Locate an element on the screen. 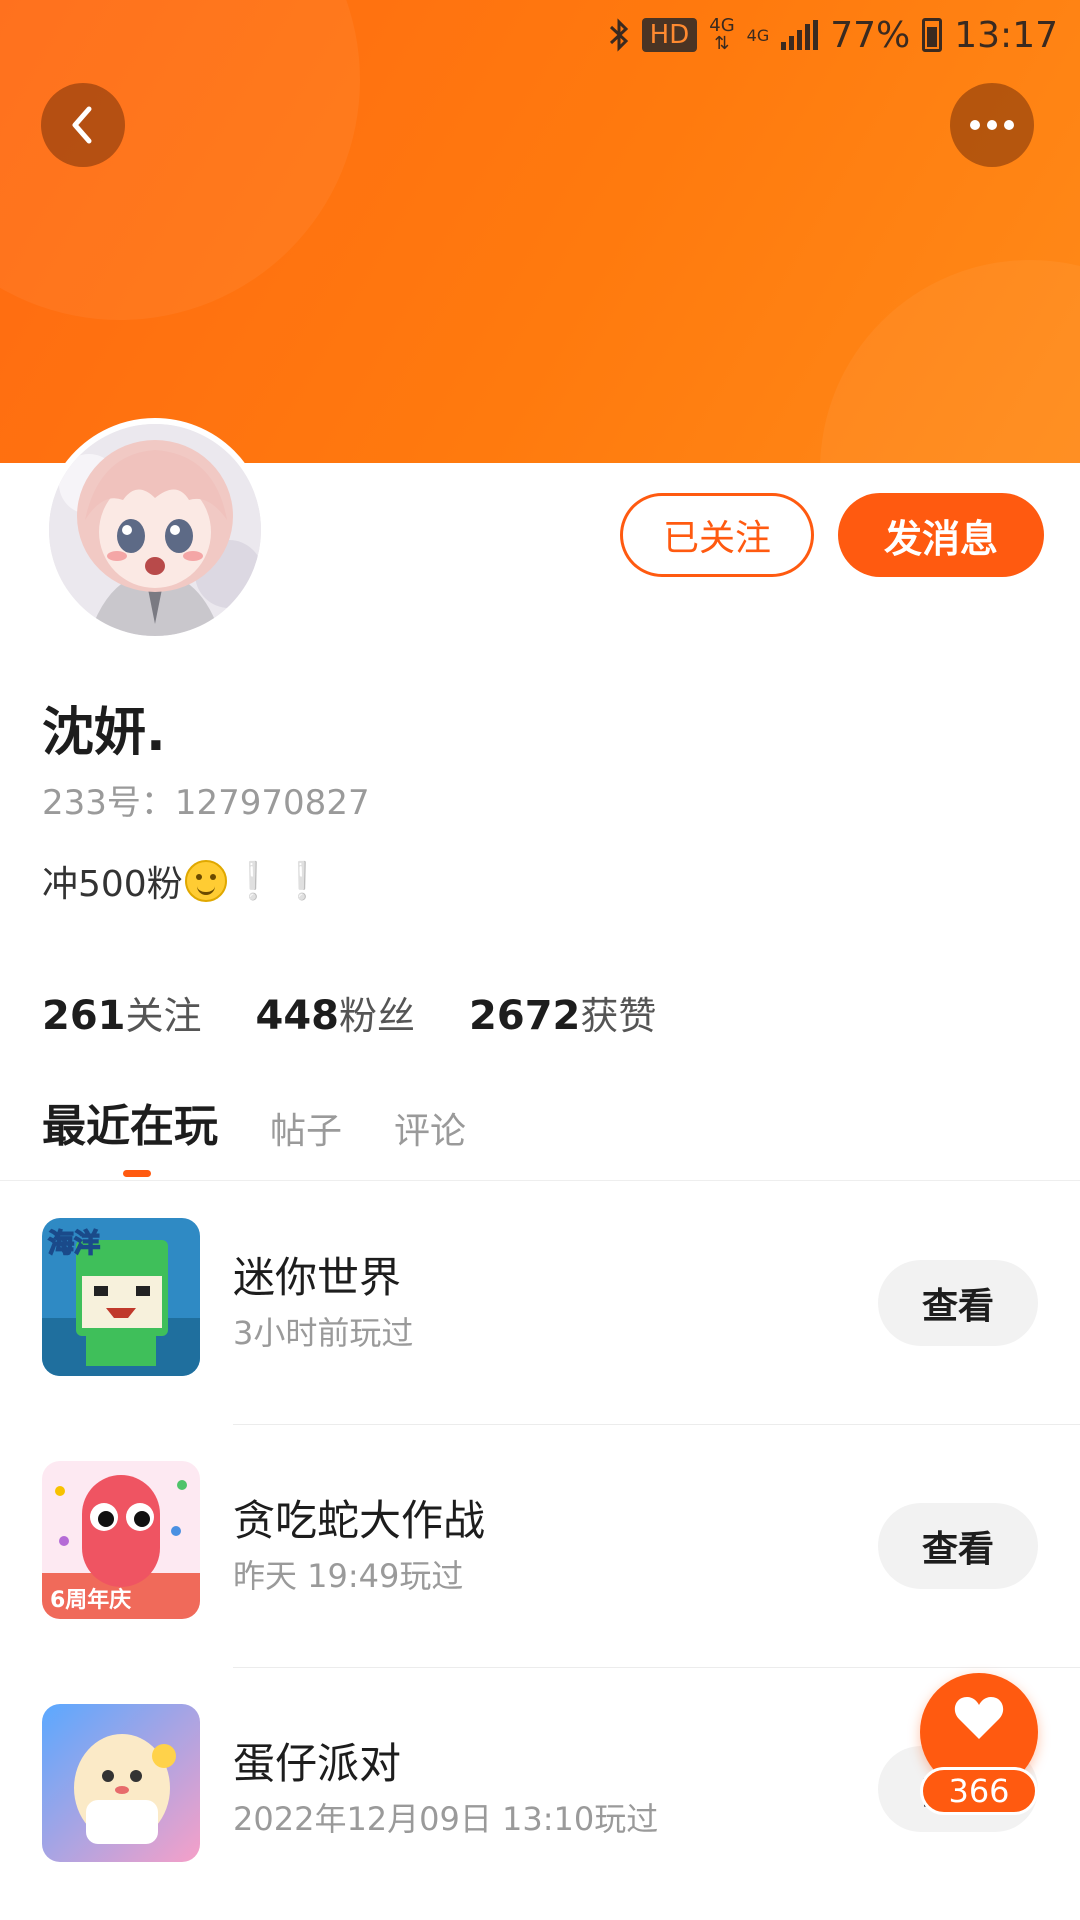 This screenshot has width=1080, height=1920. game-list-item: 6周年庆 贪吃蛇大作战 昨天 19:49玩过 查看 is located at coordinates (540, 1546).